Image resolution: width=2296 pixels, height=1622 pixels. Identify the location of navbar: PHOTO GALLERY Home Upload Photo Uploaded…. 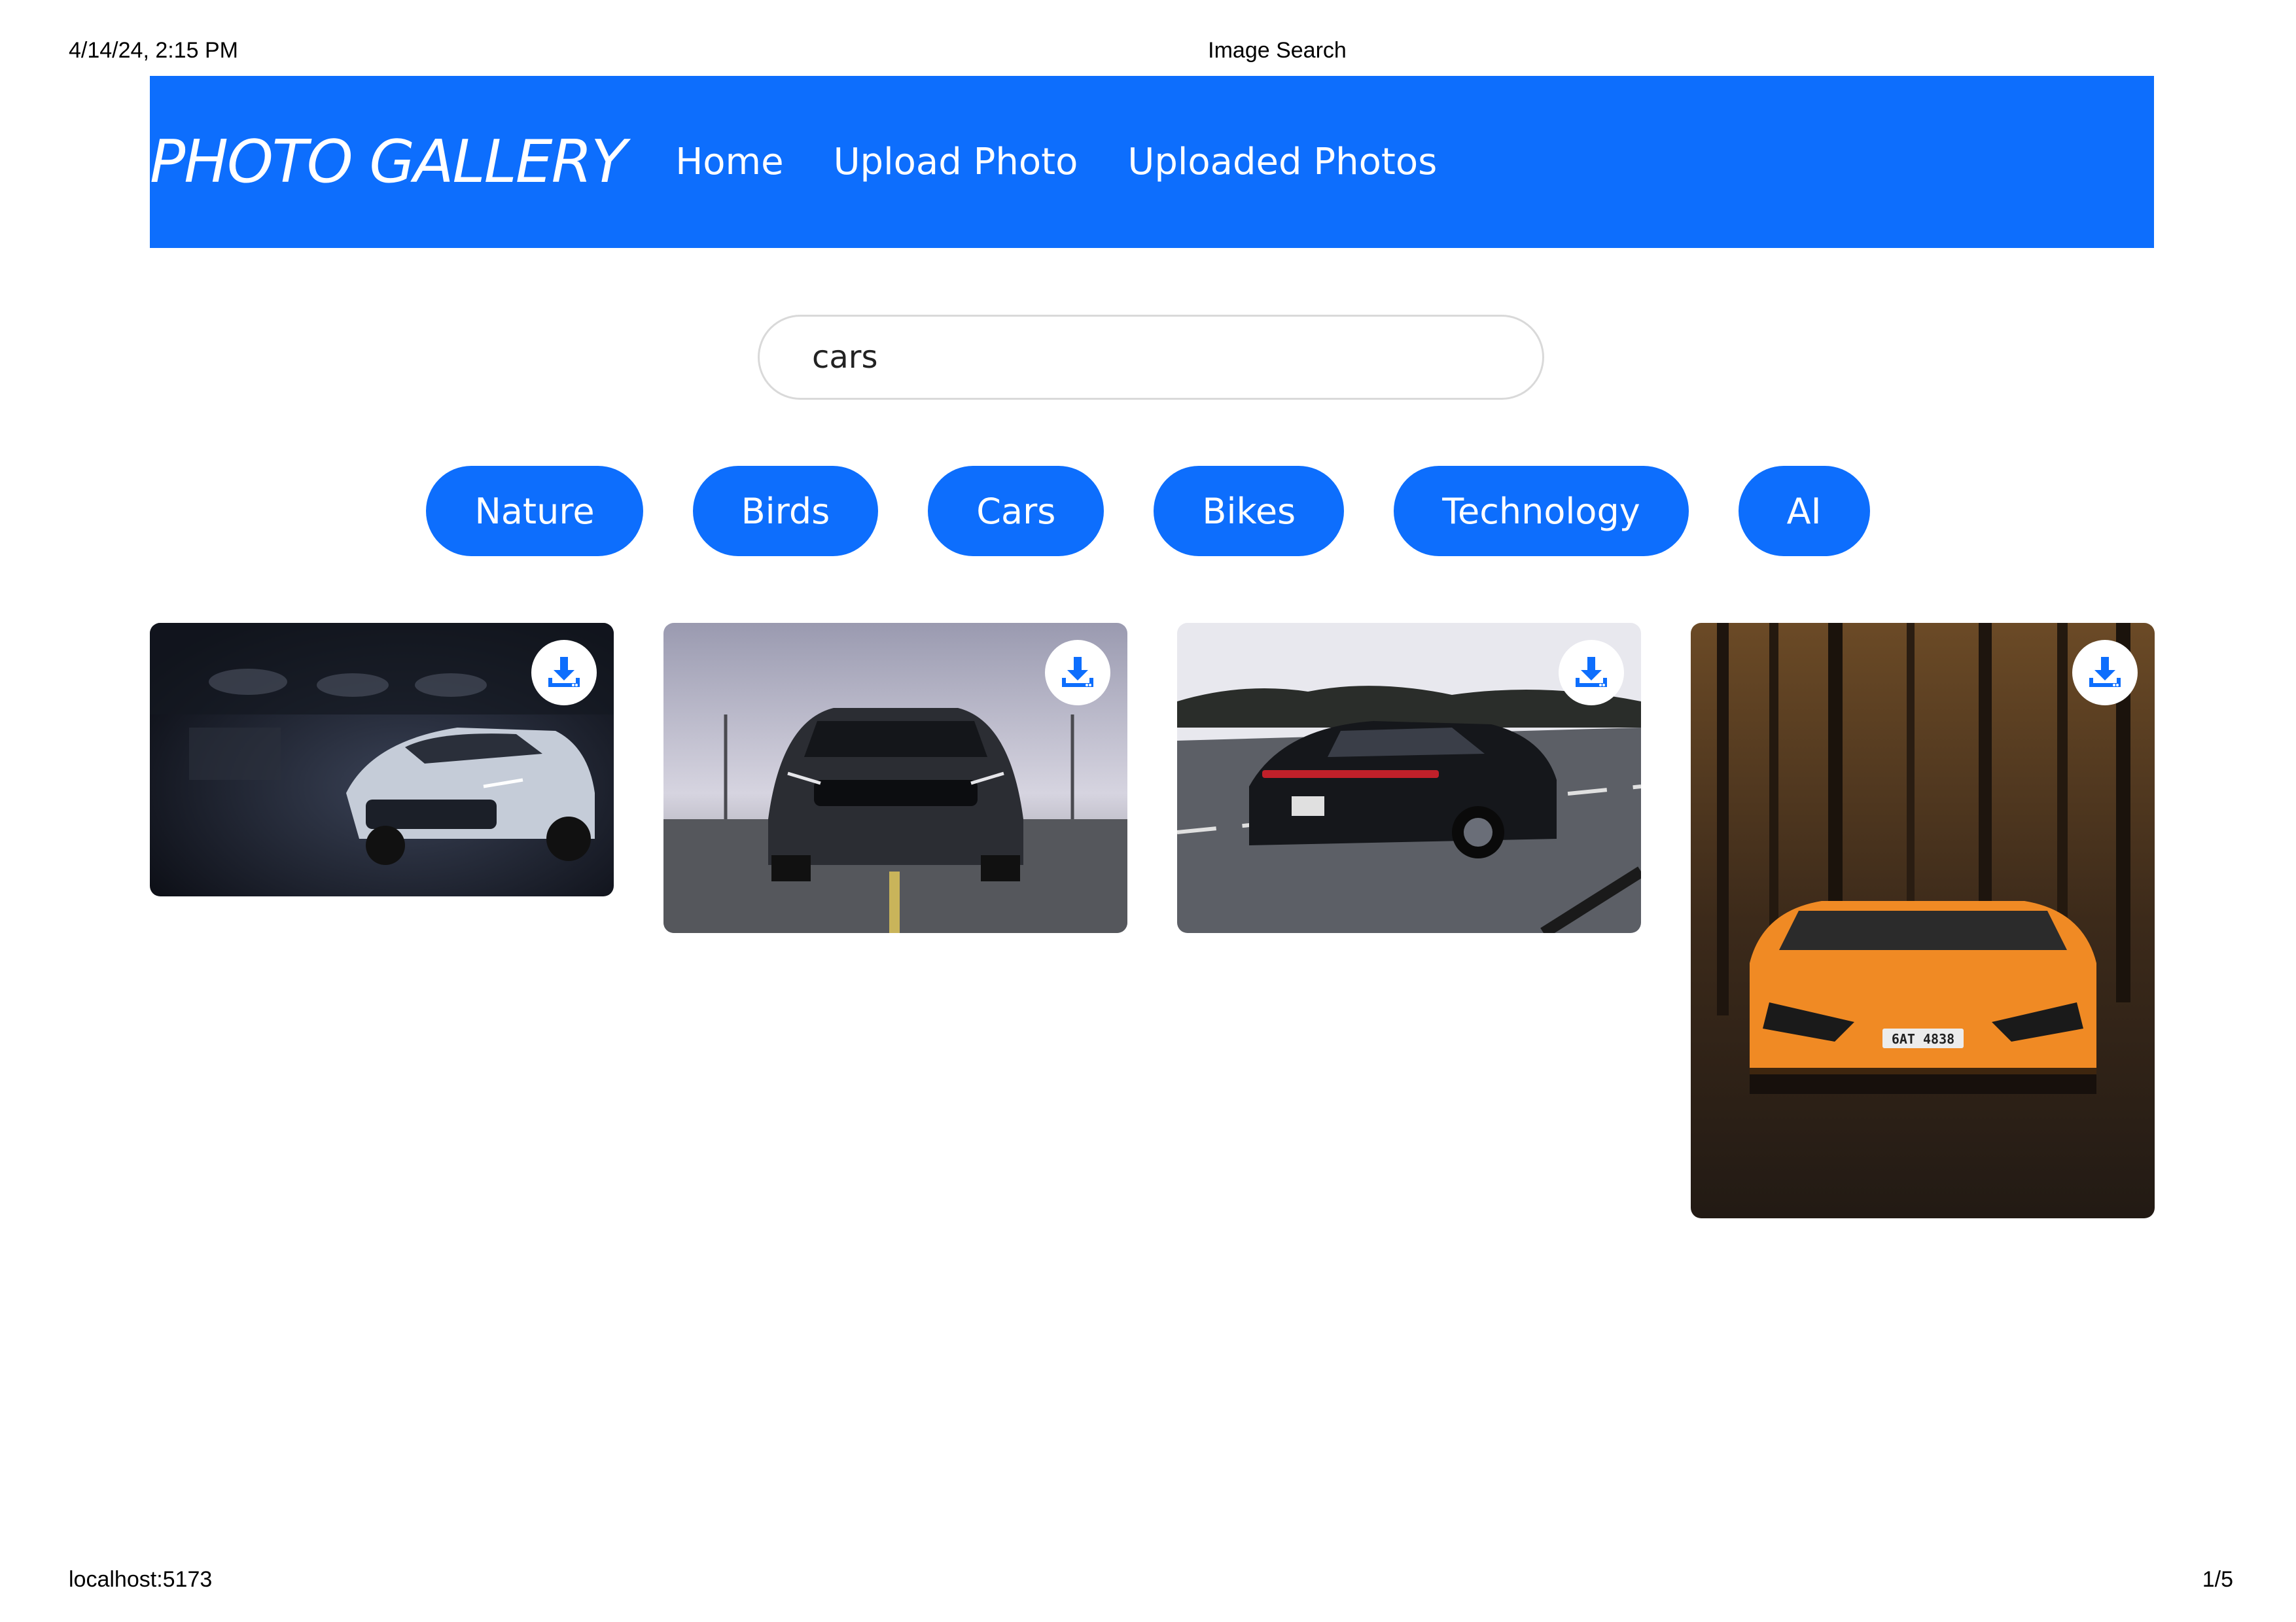
(1152, 162).